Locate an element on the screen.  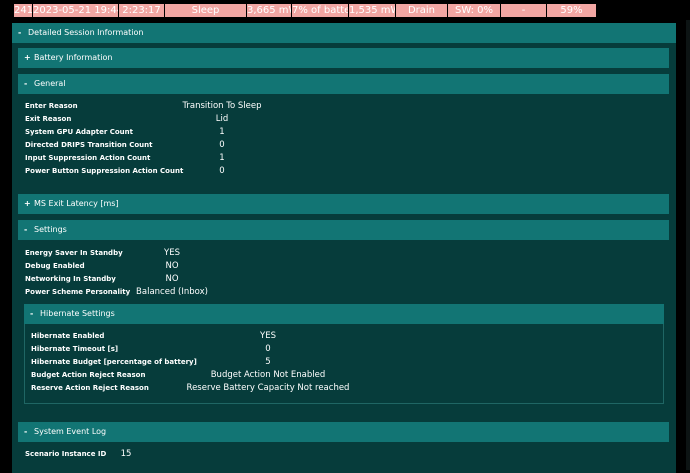
enter-reason-value: Transition To Sleep is located at coordinates (222, 106).